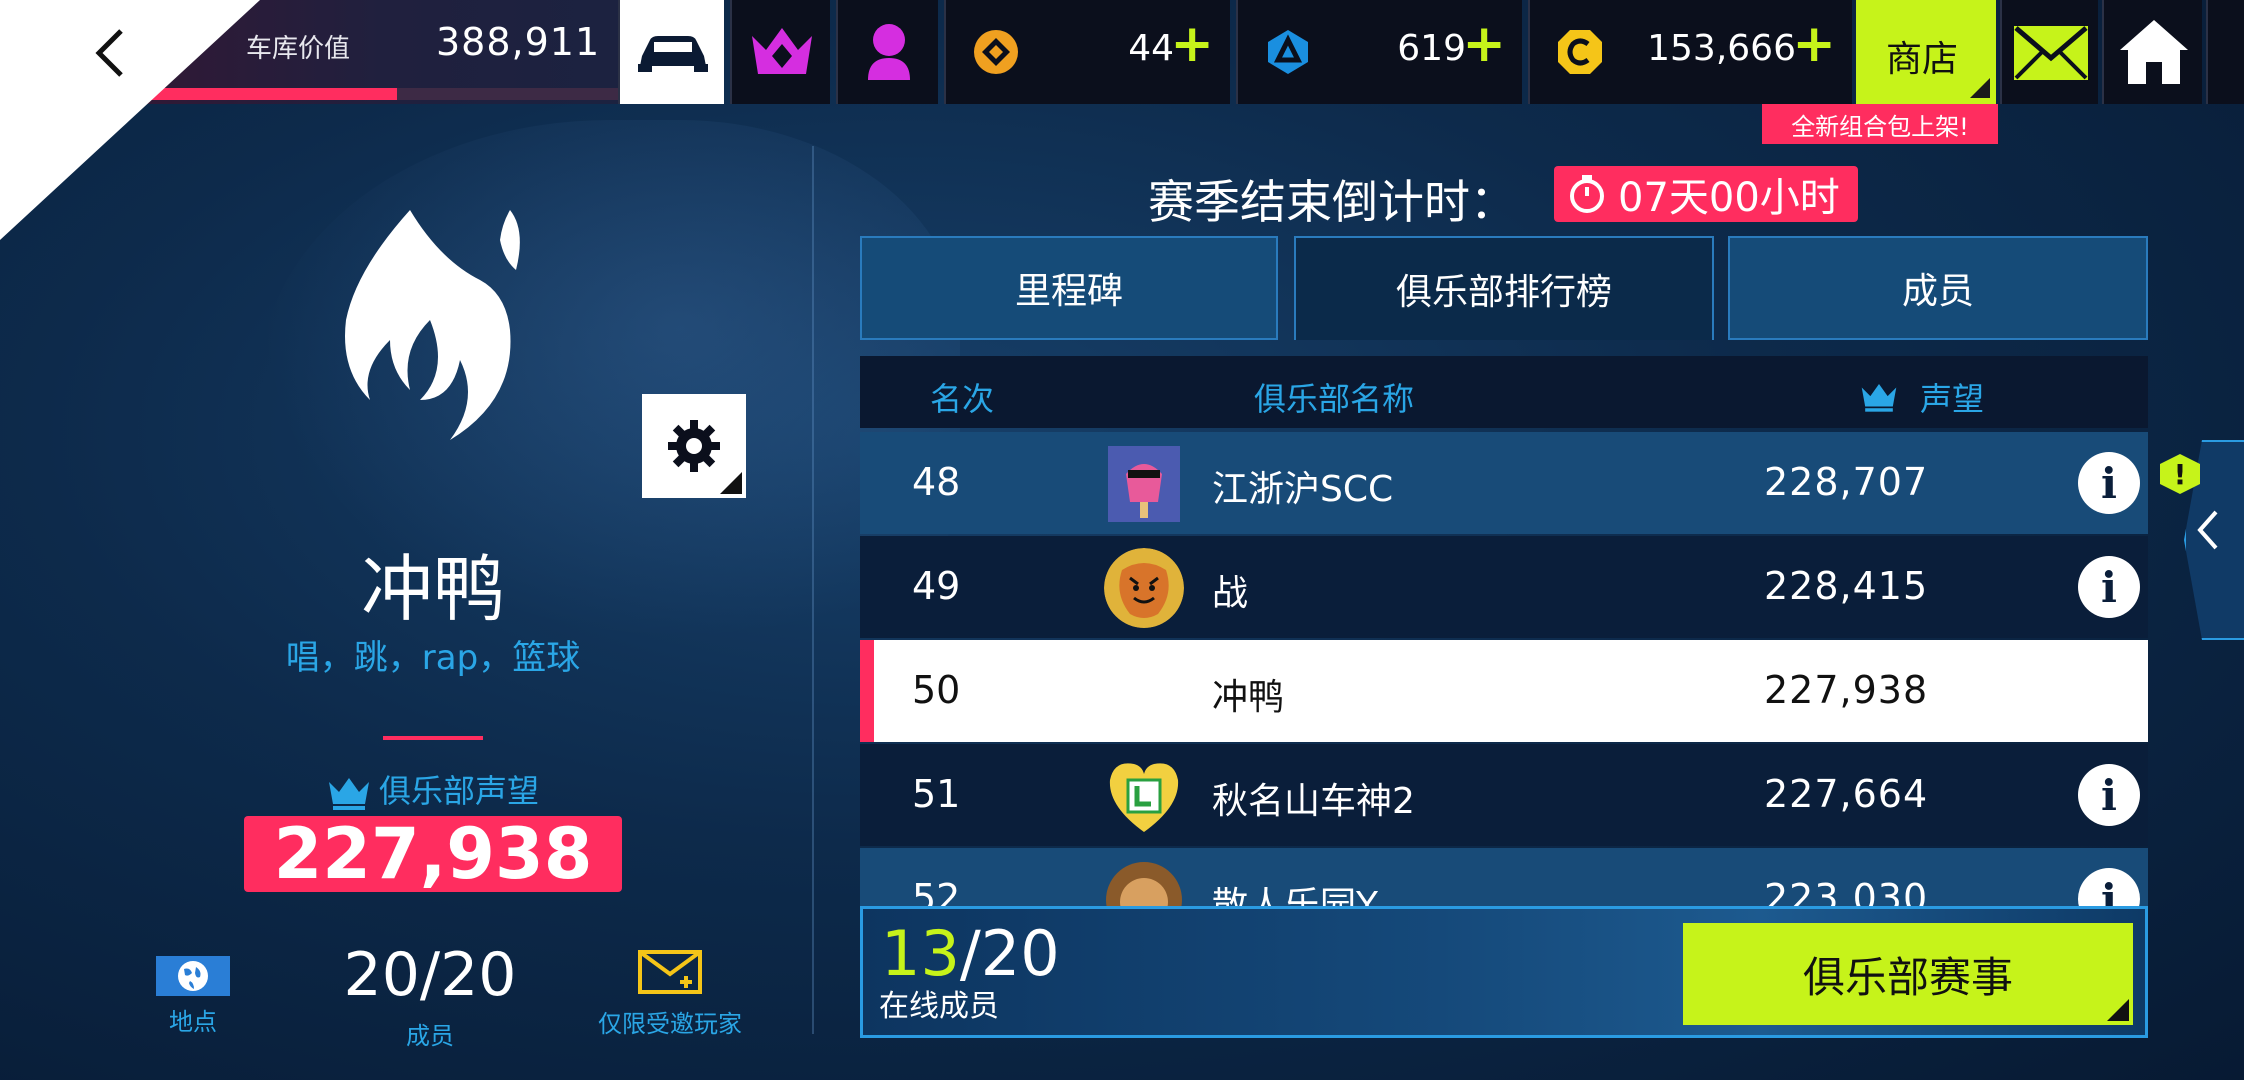  Describe the element at coordinates (1846, 690) in the screenshot. I see `row-prestige: 227,938` at that location.